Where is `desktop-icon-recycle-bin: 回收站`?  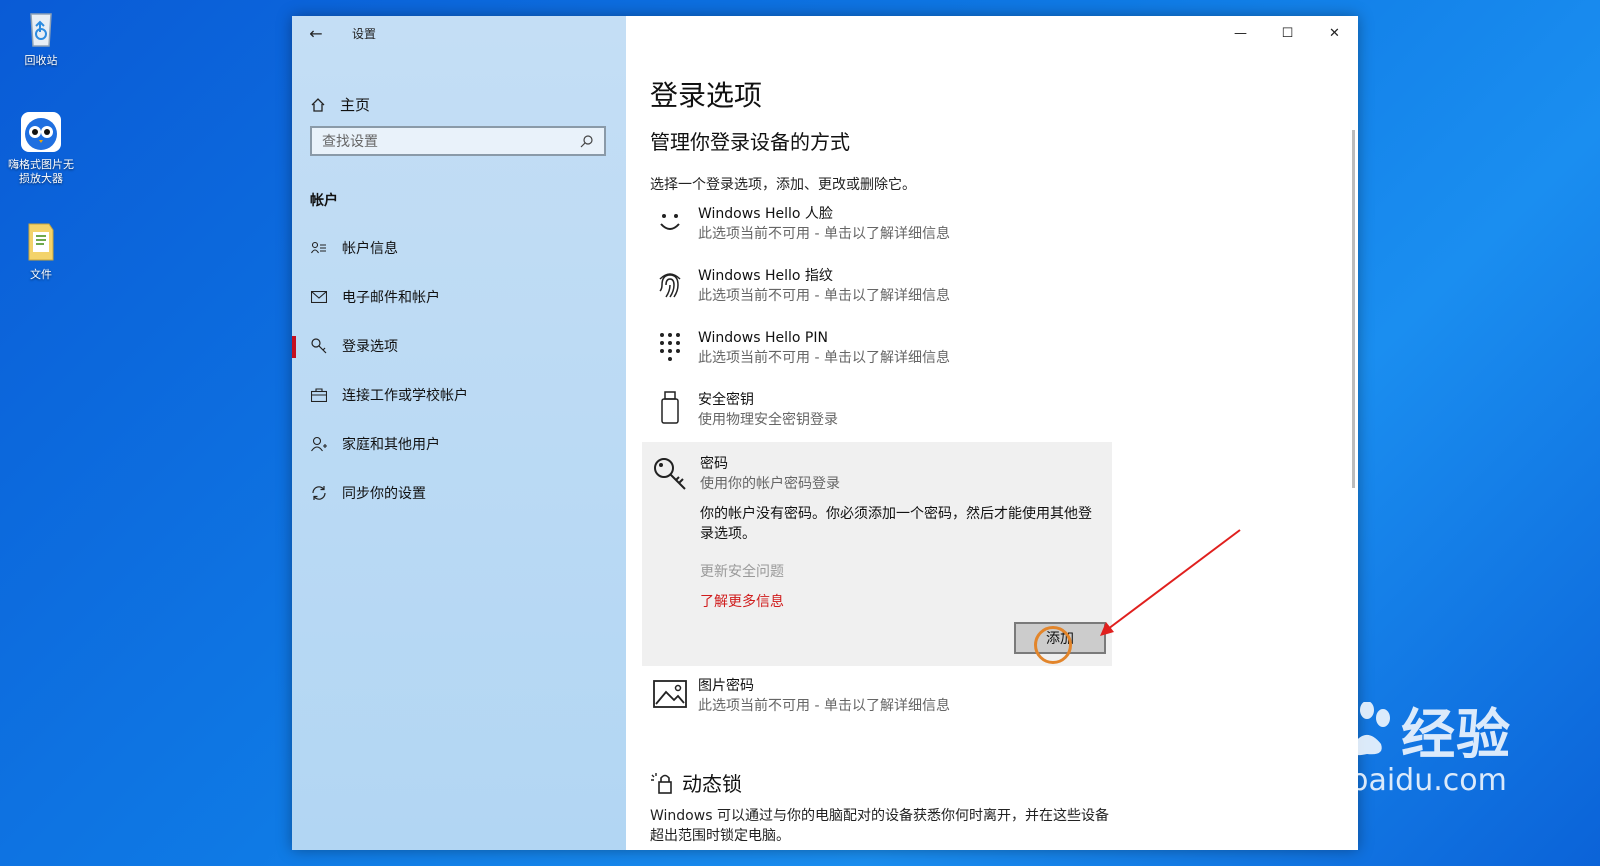 desktop-icon-recycle-bin: 回收站 is located at coordinates (41, 37).